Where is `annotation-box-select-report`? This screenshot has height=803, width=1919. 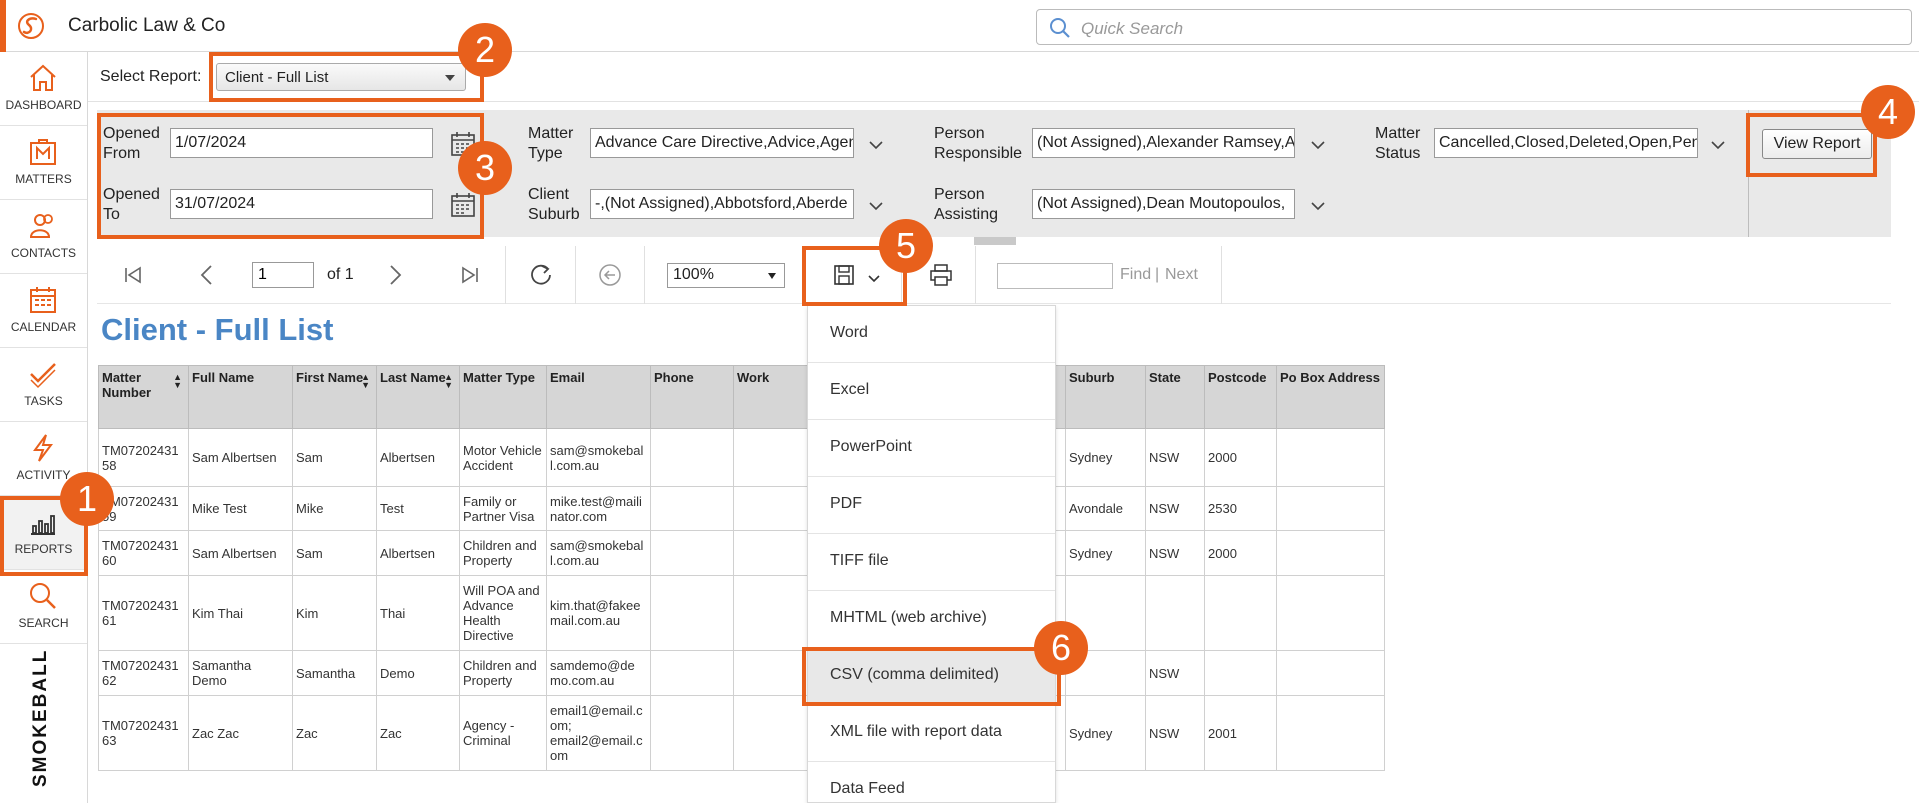 annotation-box-select-report is located at coordinates (346, 77).